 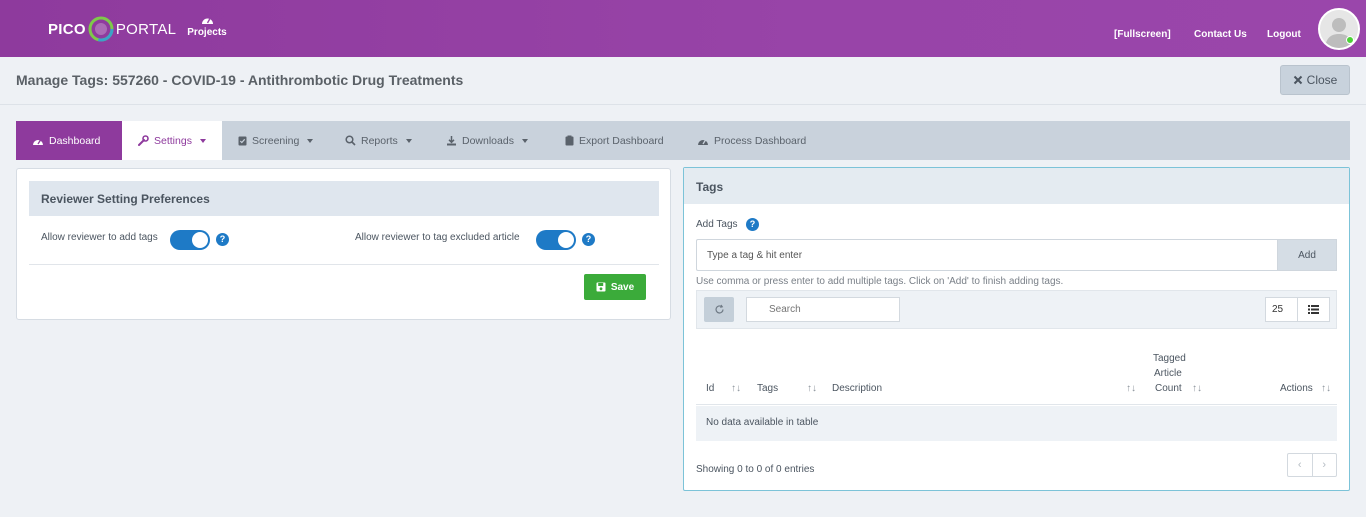 I want to click on online-status-dot, so click(x=1350, y=40).